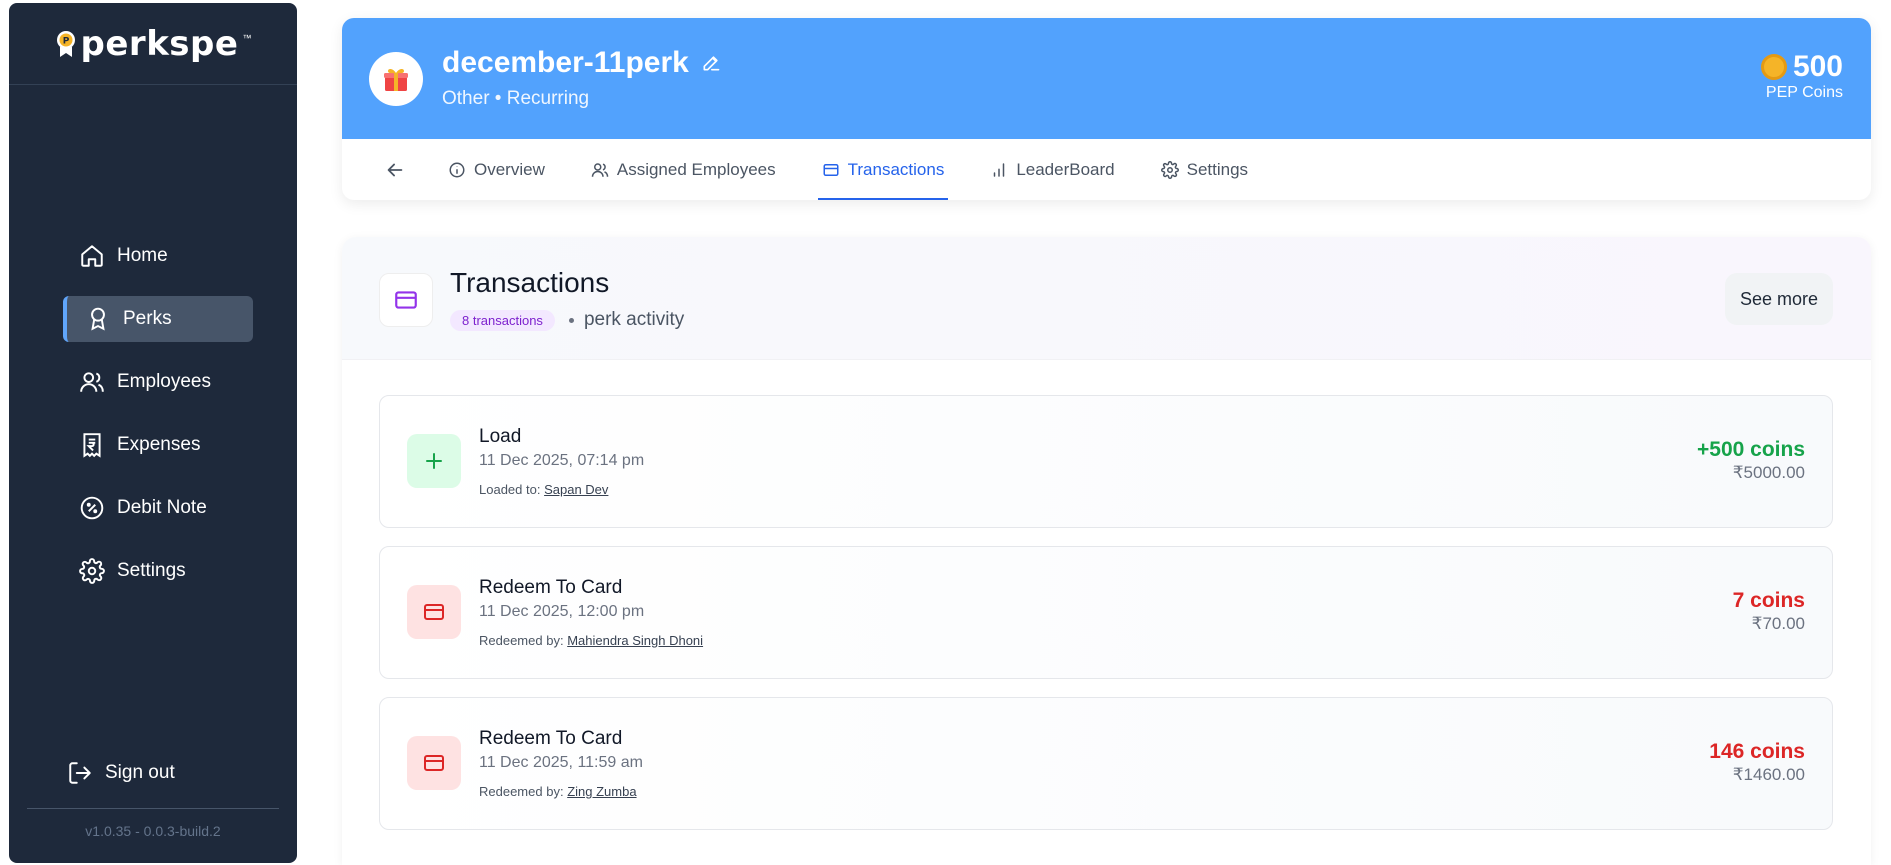 The width and height of the screenshot is (1891, 865). I want to click on transactions-header-icon, so click(406, 300).